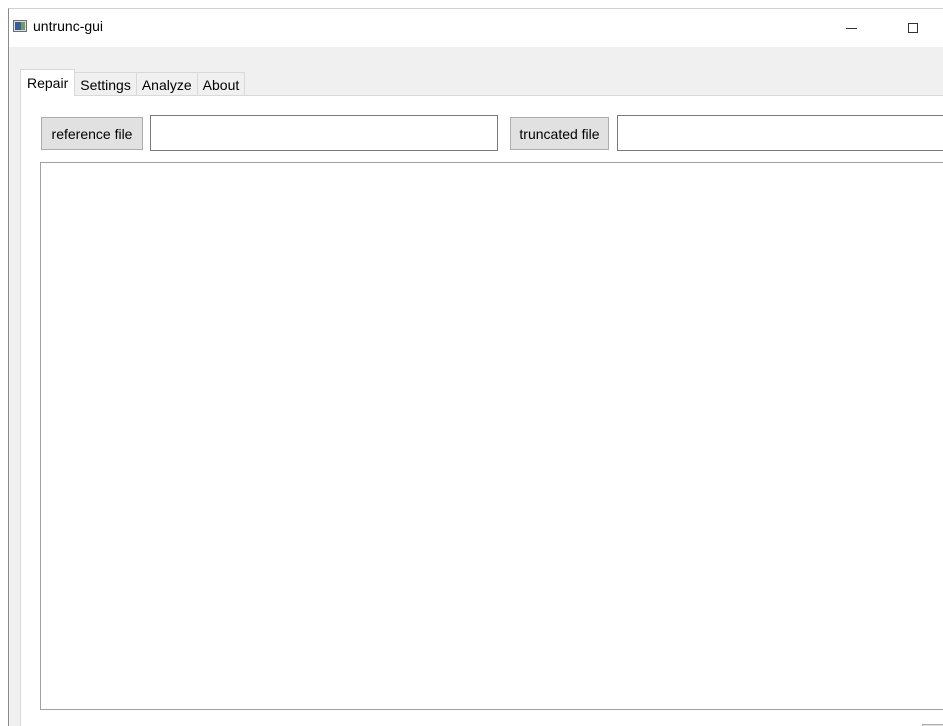 The image size is (943, 726). I want to click on maximize-button, so click(913, 28).